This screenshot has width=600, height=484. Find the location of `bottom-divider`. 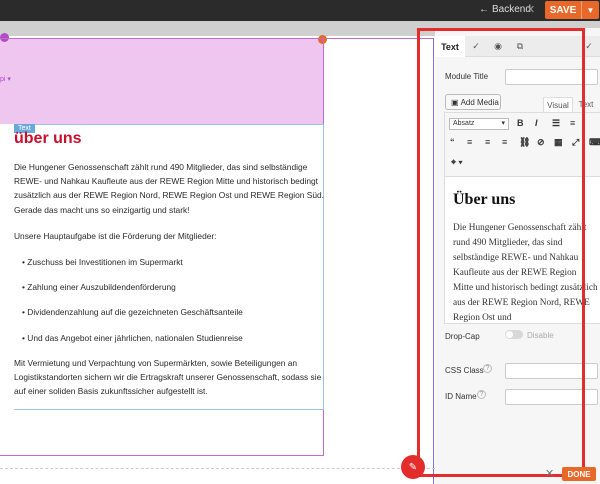

bottom-divider is located at coordinates (220, 468).